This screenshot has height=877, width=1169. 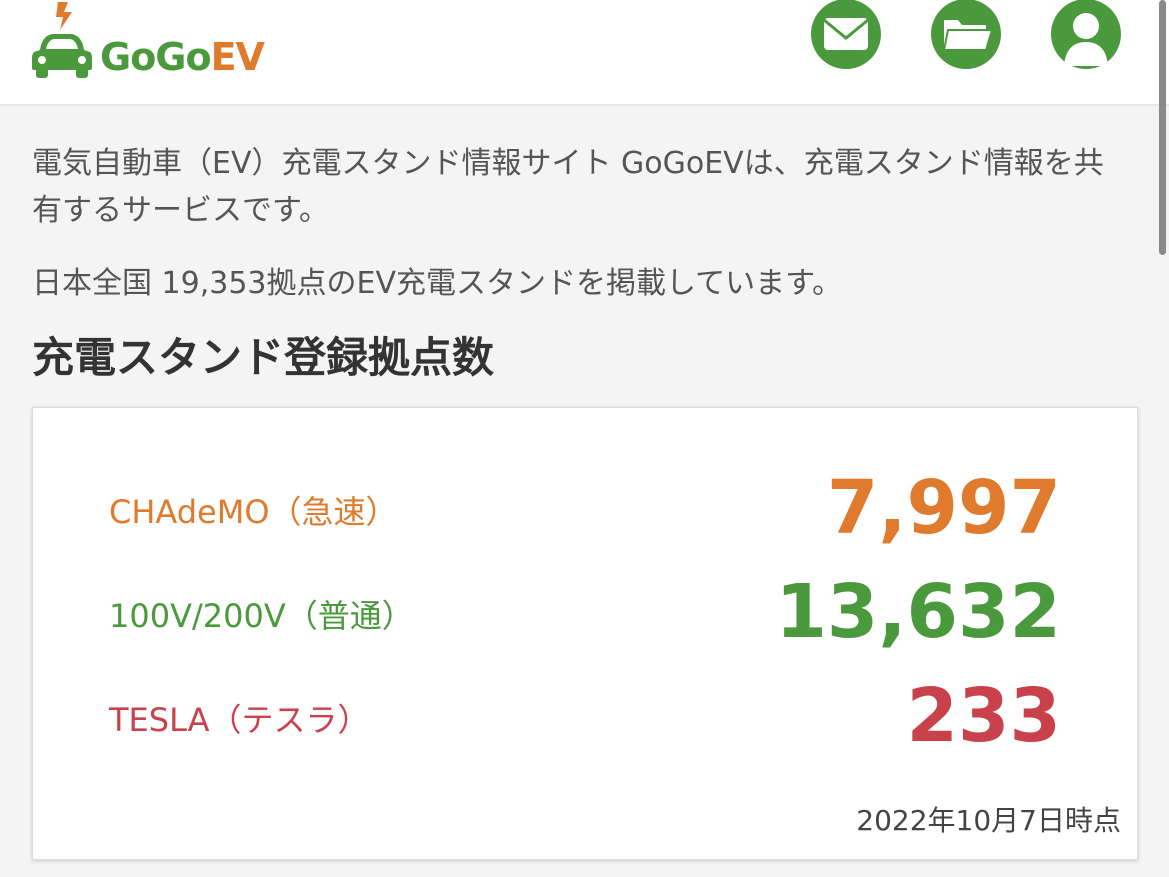 I want to click on stat-row-chademo: CHAdeMO（急速） 7,997, so click(x=586, y=512).